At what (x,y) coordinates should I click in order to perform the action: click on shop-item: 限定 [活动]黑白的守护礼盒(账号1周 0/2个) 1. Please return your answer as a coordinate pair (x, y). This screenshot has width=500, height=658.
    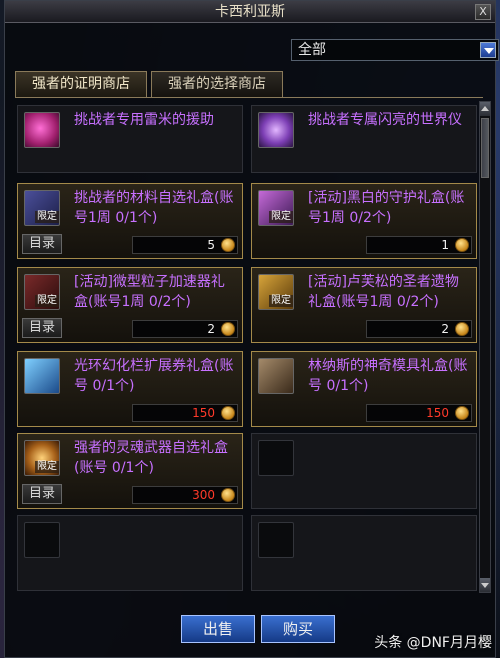
    Looking at the image, I should click on (364, 221).